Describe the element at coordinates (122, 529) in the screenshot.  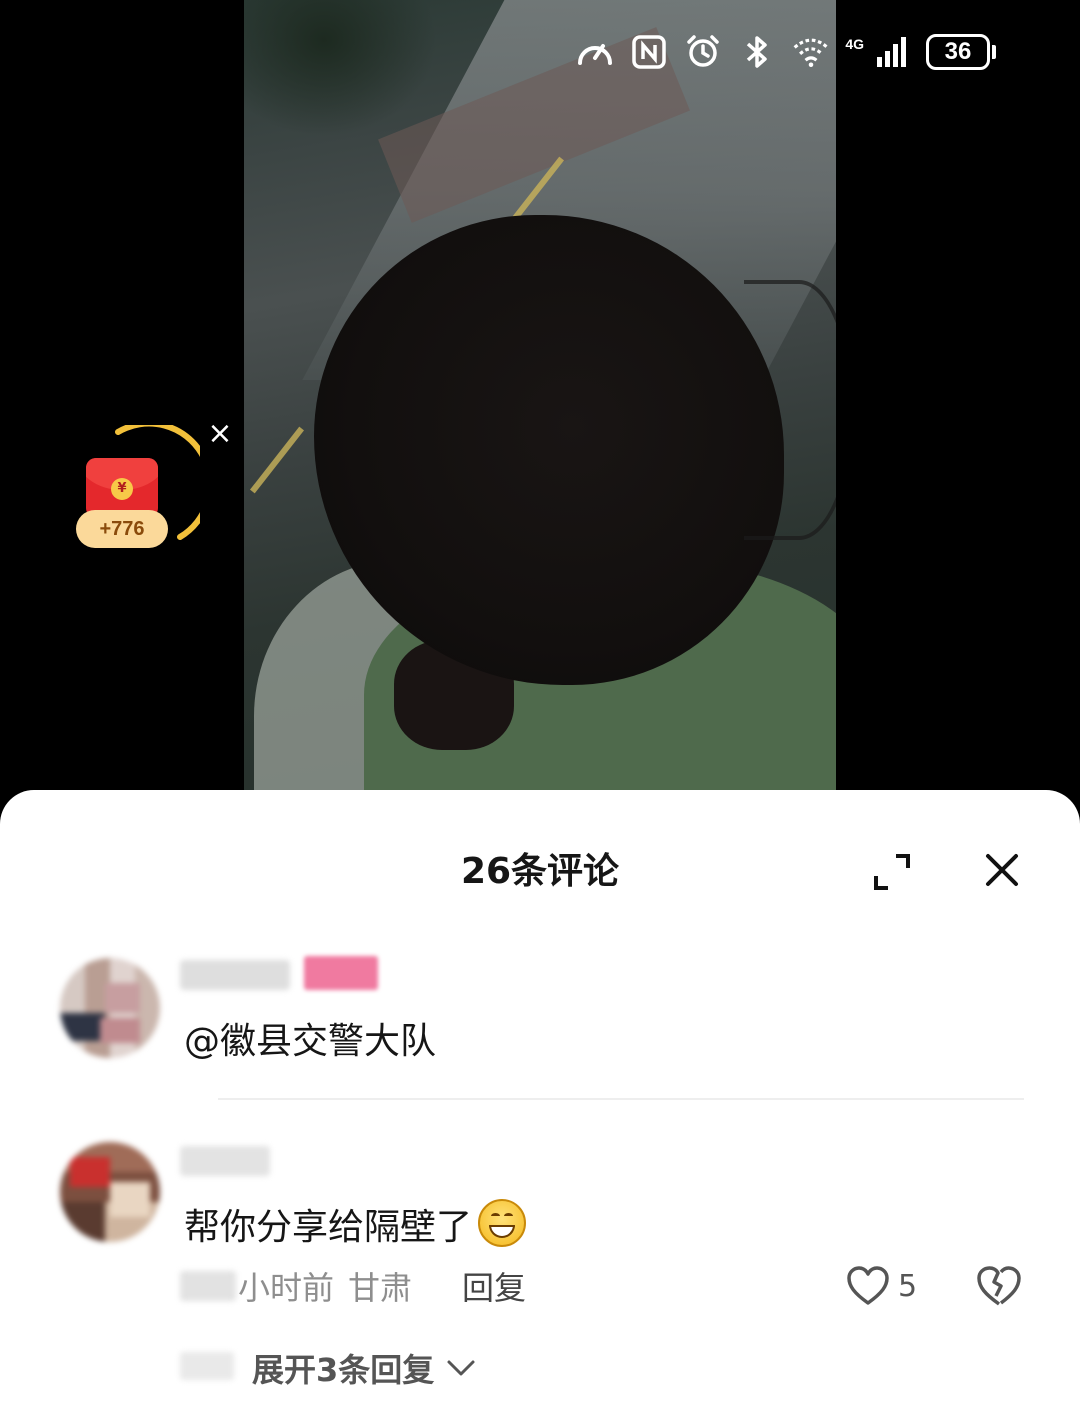
I see `bonus-badge: +776` at that location.